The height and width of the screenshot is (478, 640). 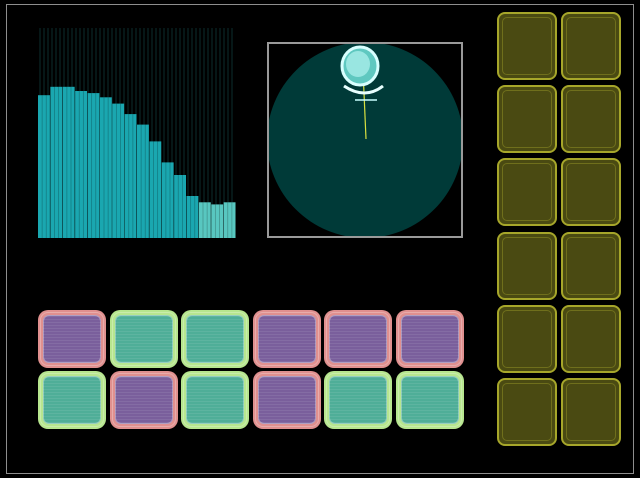 I want to click on spectrum-chart, so click(x=137, y=133).